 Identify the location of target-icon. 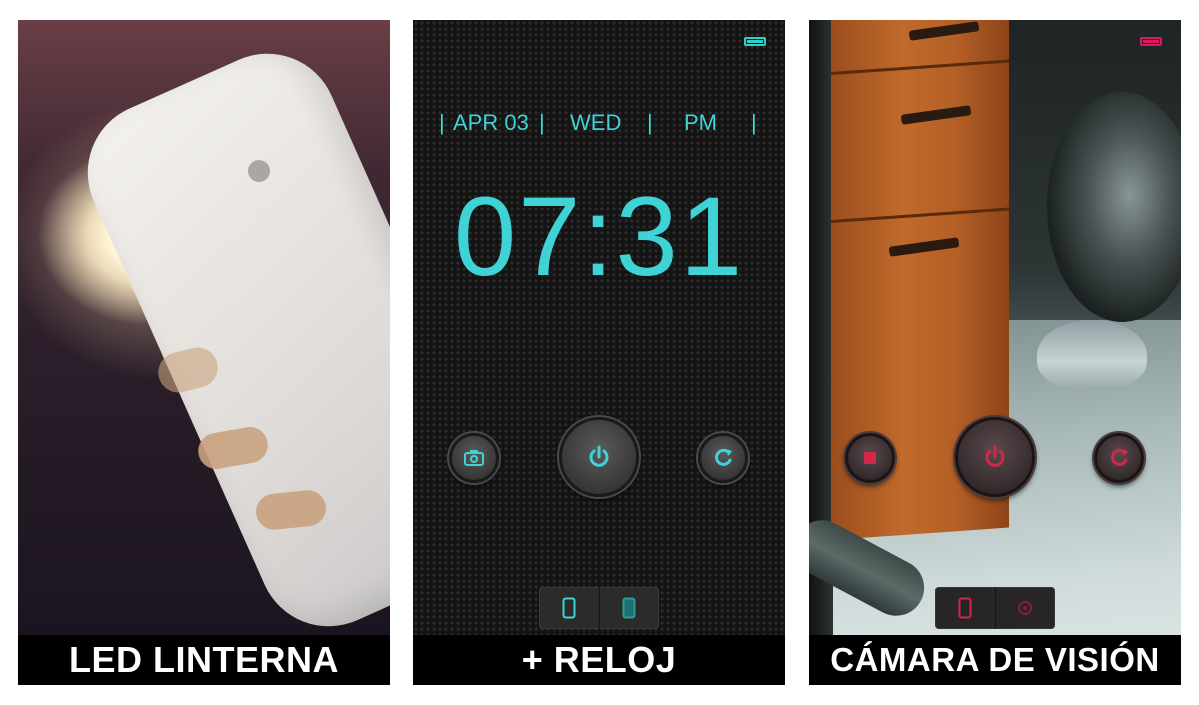
(1025, 608).